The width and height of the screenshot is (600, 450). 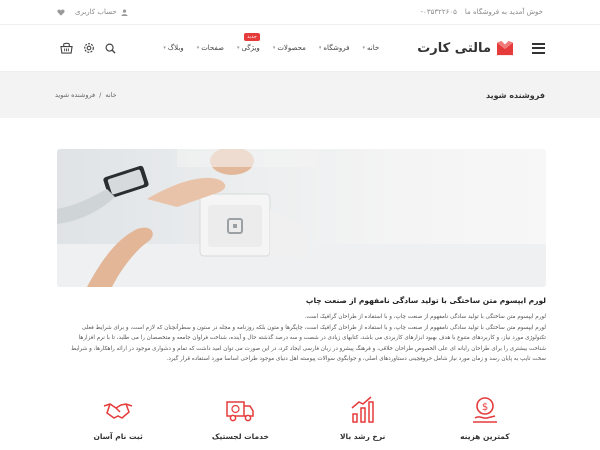 What do you see at coordinates (538, 48) in the screenshot?
I see `hamburger-menu-icon` at bounding box center [538, 48].